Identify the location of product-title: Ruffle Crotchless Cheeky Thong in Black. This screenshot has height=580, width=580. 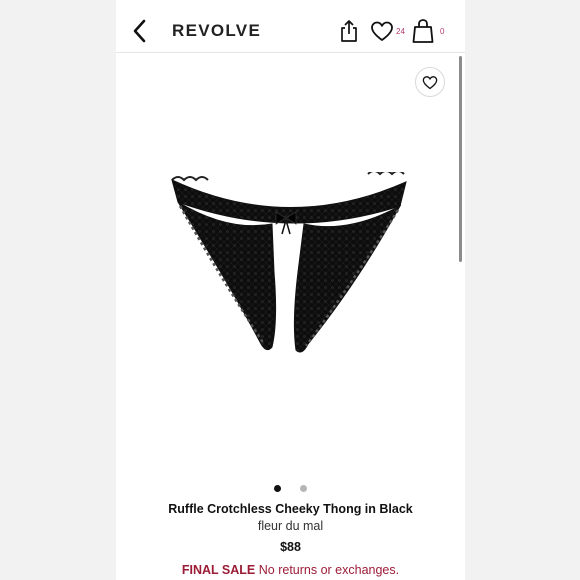
(290, 509).